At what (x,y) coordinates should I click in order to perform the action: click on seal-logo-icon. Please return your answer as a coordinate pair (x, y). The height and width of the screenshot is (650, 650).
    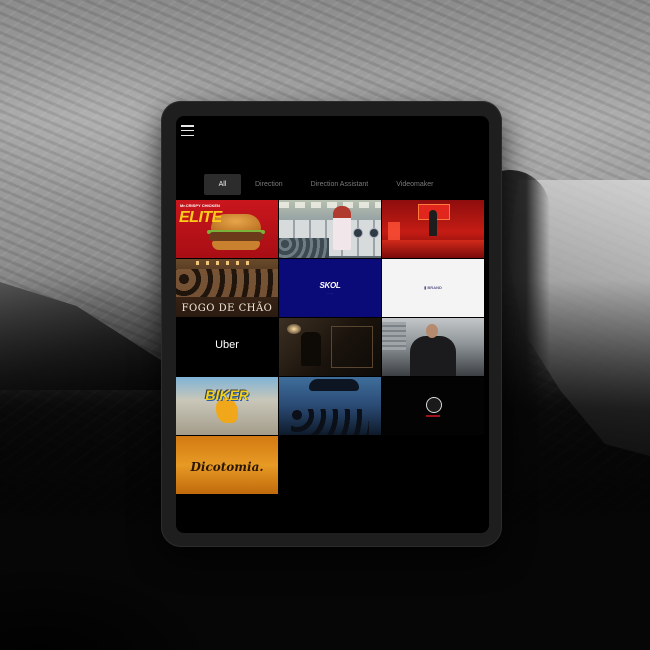
    Looking at the image, I should click on (434, 405).